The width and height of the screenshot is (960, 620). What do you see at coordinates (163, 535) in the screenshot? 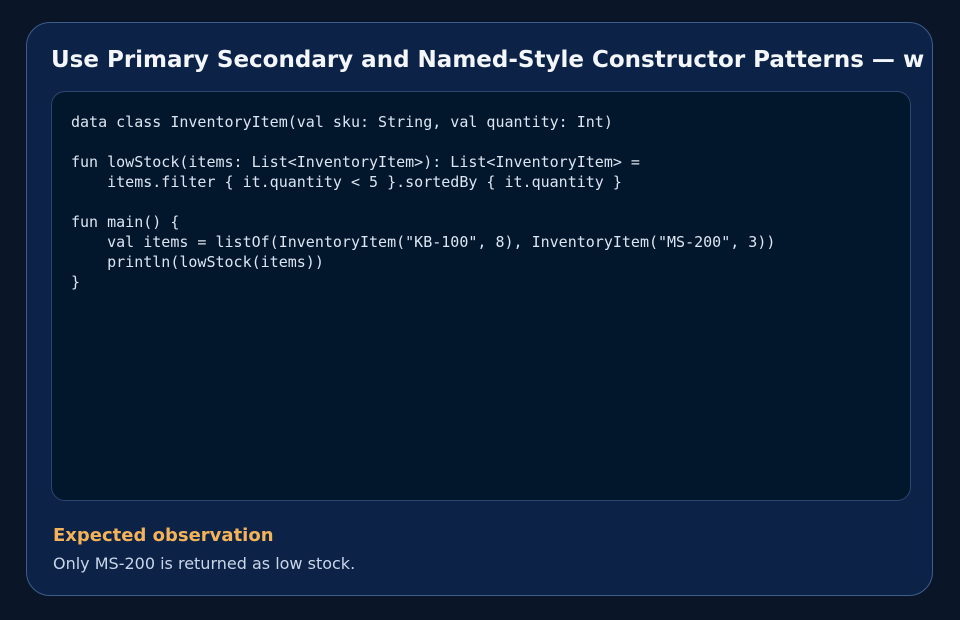
I see `observation-heading: Expected observation` at bounding box center [163, 535].